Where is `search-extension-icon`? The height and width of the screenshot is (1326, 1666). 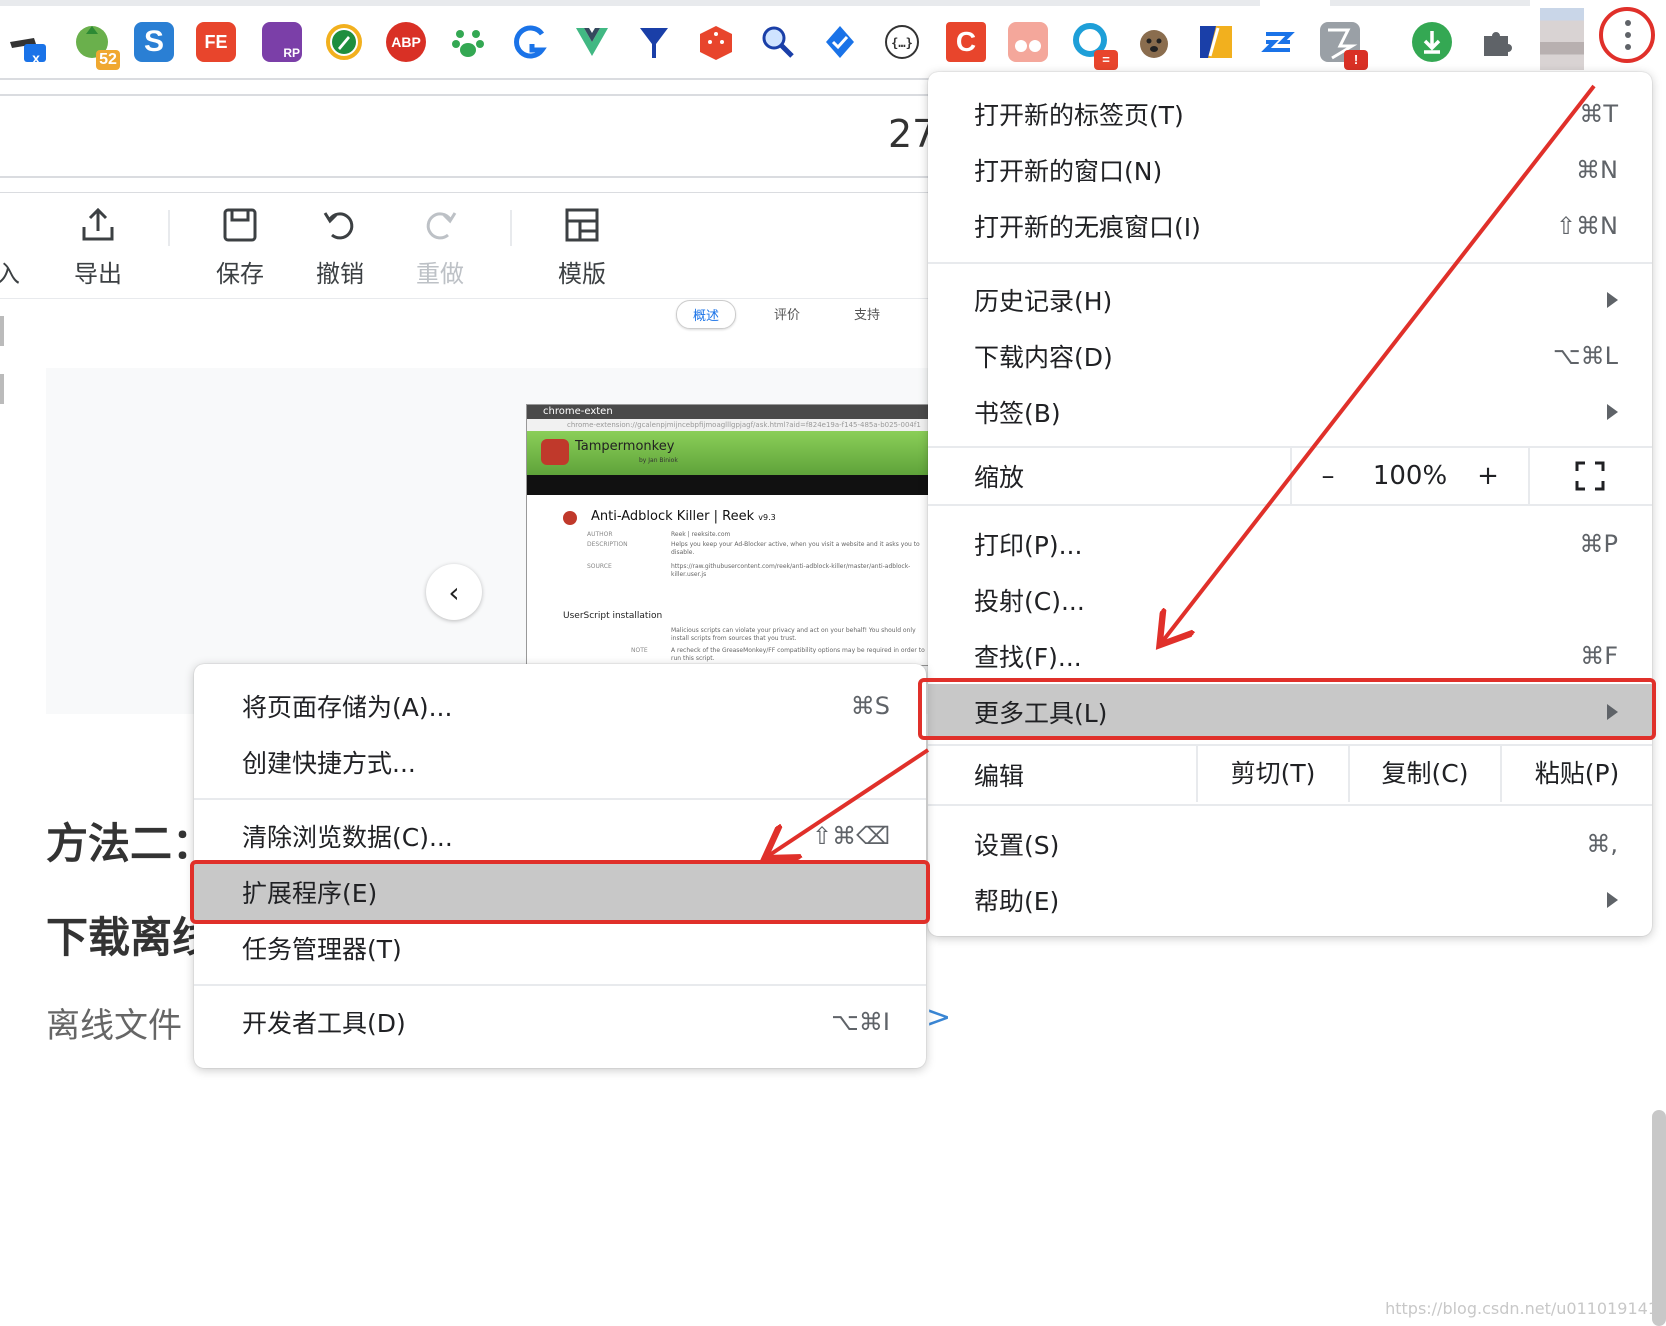
search-extension-icon is located at coordinates (778, 42).